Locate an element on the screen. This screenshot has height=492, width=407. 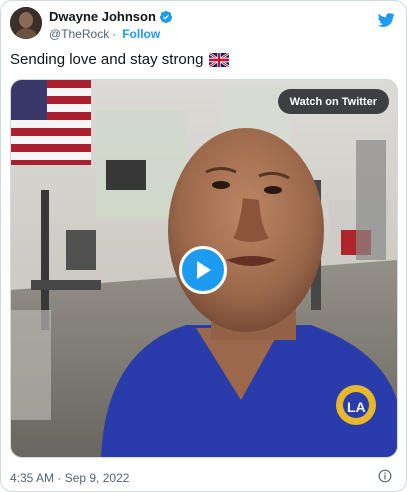
tweet-footer: 4:35 AM · Sep 9, 2022 is located at coordinates (203, 477).